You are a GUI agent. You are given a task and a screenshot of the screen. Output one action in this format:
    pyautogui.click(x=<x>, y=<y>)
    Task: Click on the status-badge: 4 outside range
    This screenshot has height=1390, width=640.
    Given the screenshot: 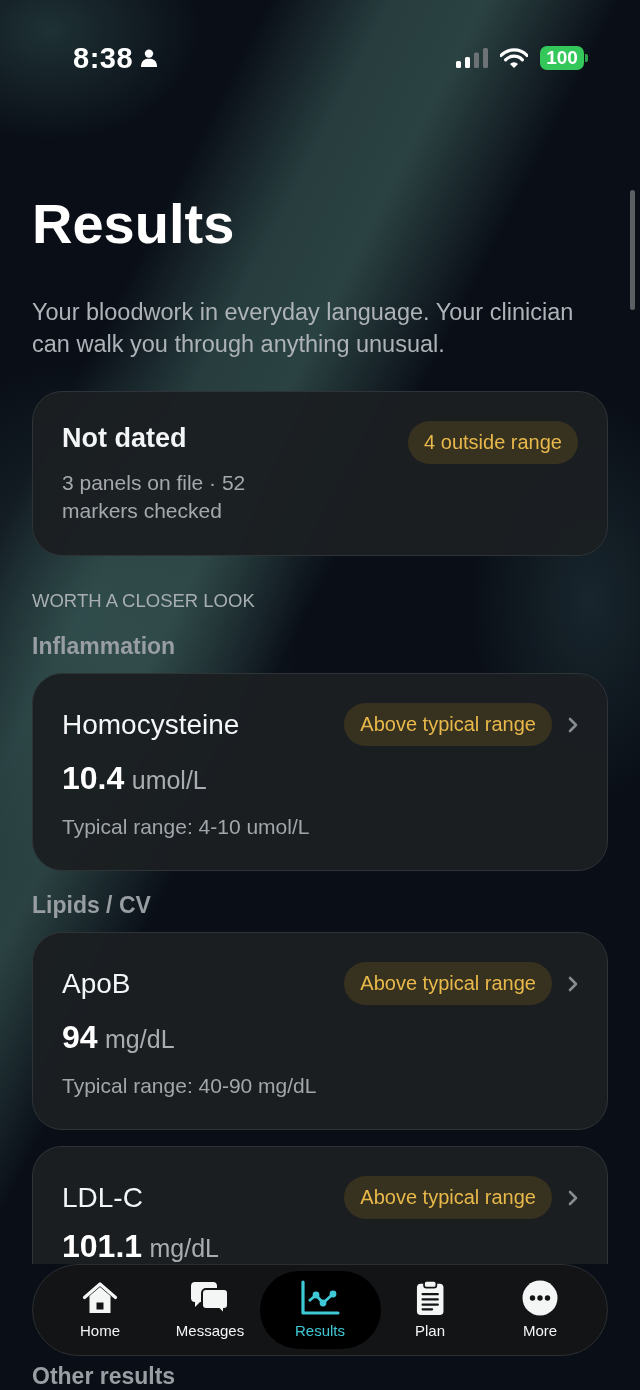 What is the action you would take?
    pyautogui.click(x=493, y=442)
    